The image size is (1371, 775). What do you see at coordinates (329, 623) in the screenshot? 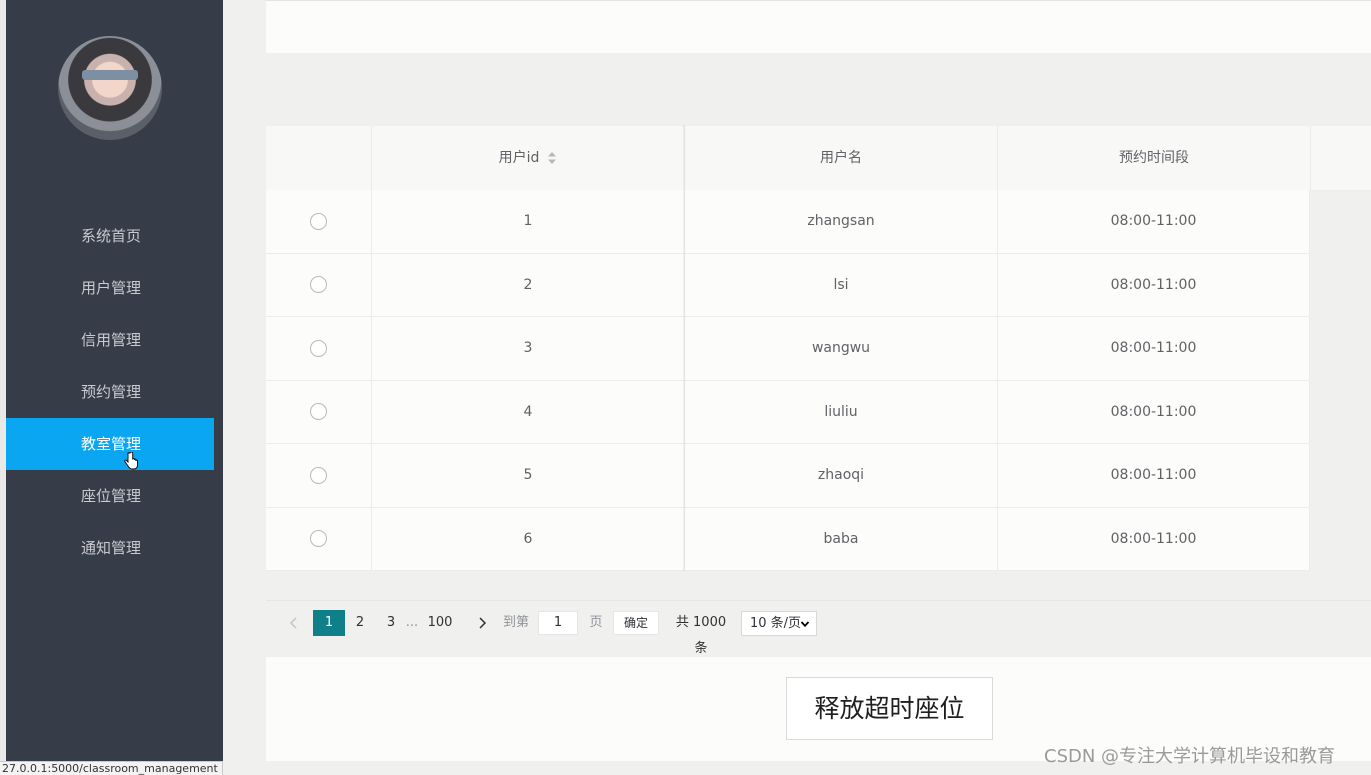
I see `page-1-button: 1` at bounding box center [329, 623].